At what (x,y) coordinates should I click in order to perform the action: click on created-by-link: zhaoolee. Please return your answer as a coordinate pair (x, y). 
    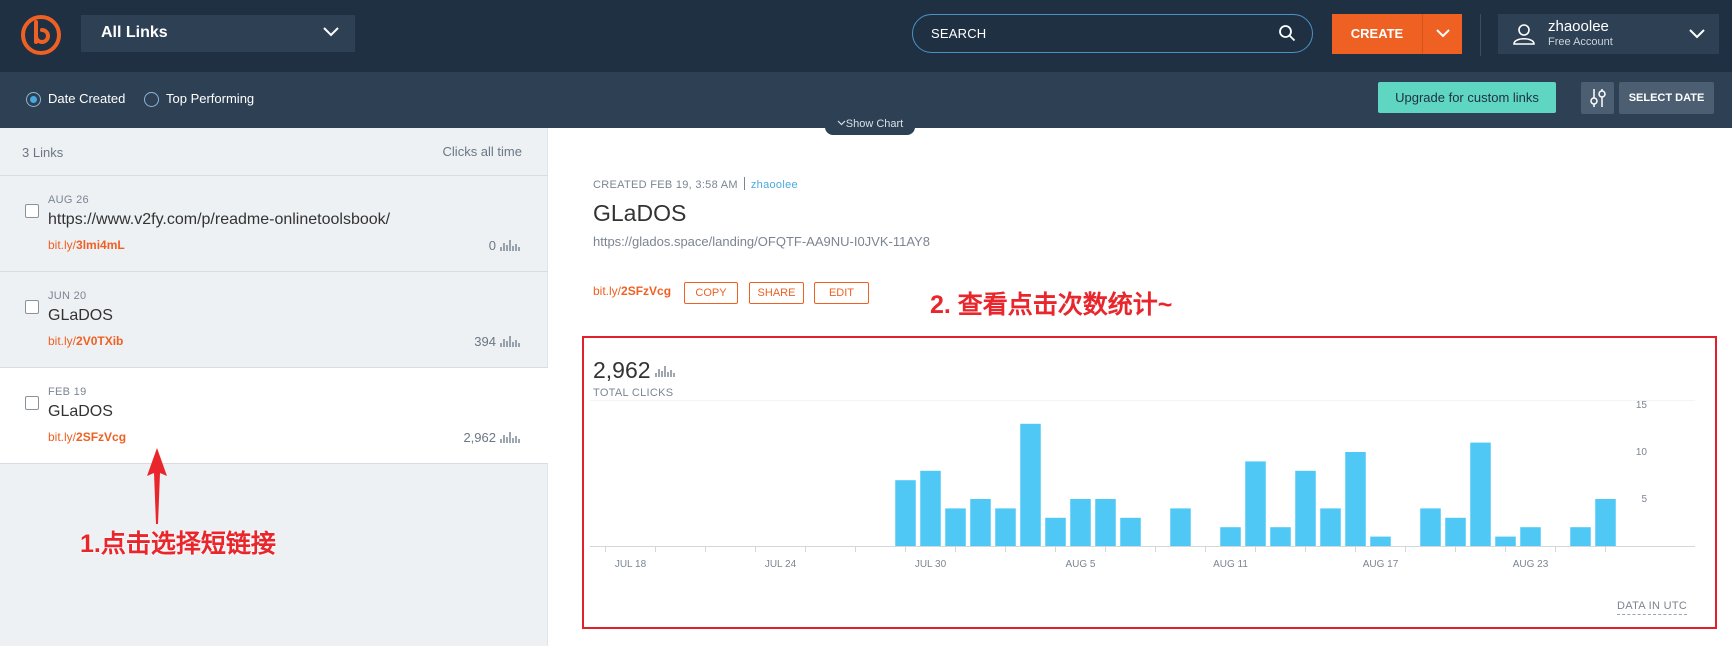
    Looking at the image, I should click on (774, 185).